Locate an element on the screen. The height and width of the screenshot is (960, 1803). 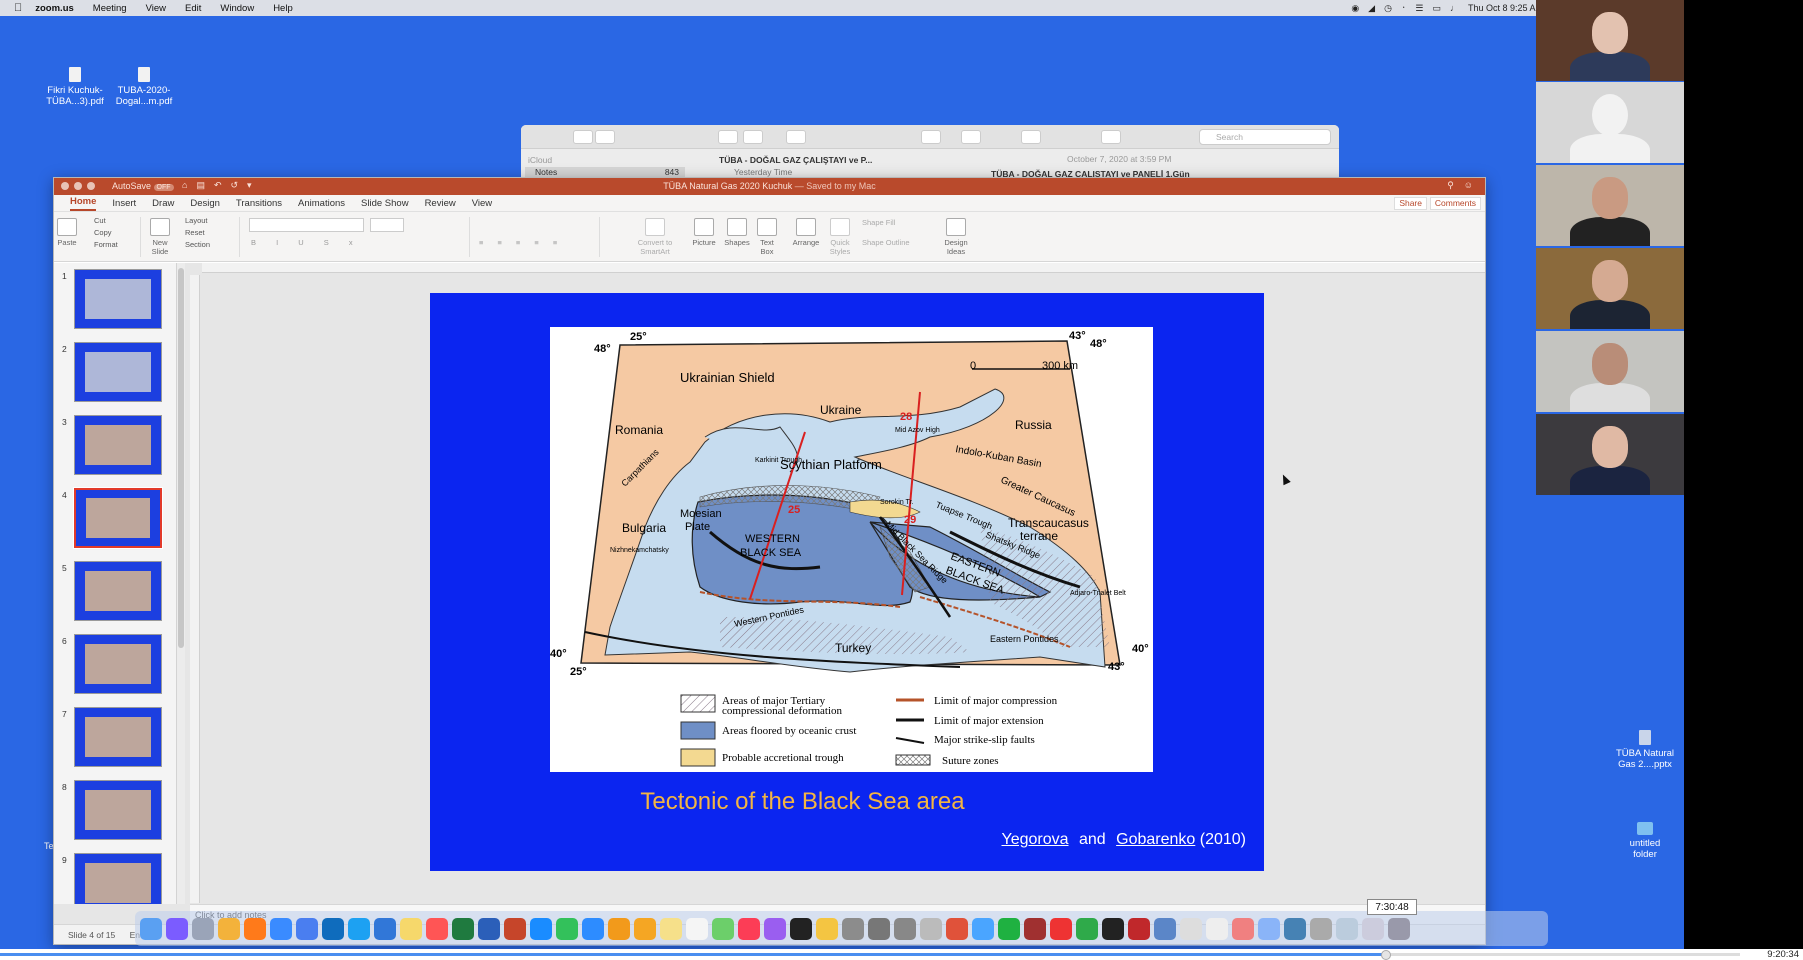
menu-help: Help is located at coordinates (283, 8).